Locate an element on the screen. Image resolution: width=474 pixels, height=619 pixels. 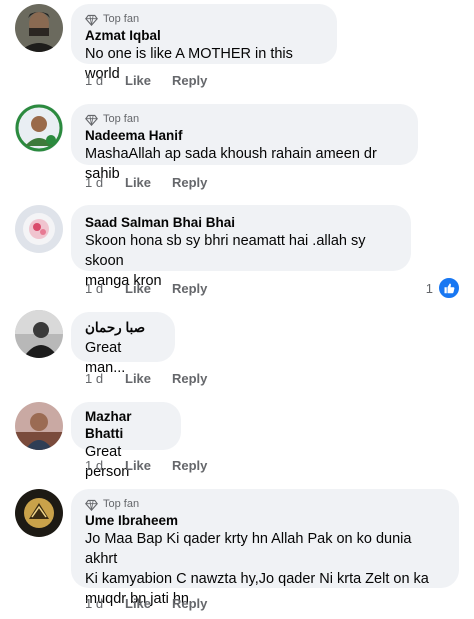
commenter-name: Nadeema Hanif is located at coordinates (244, 135).